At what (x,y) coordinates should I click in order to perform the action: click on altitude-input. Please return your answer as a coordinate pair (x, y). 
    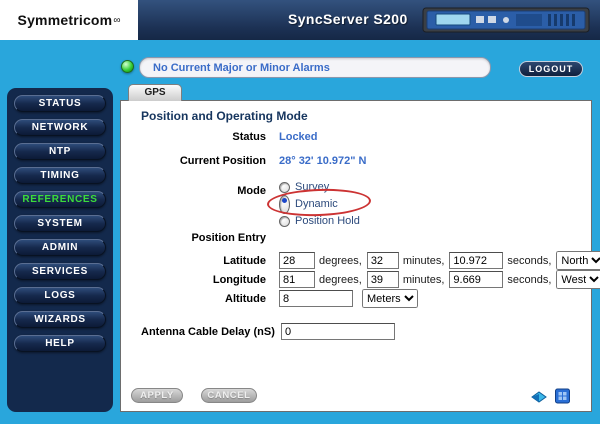
    Looking at the image, I should click on (316, 298).